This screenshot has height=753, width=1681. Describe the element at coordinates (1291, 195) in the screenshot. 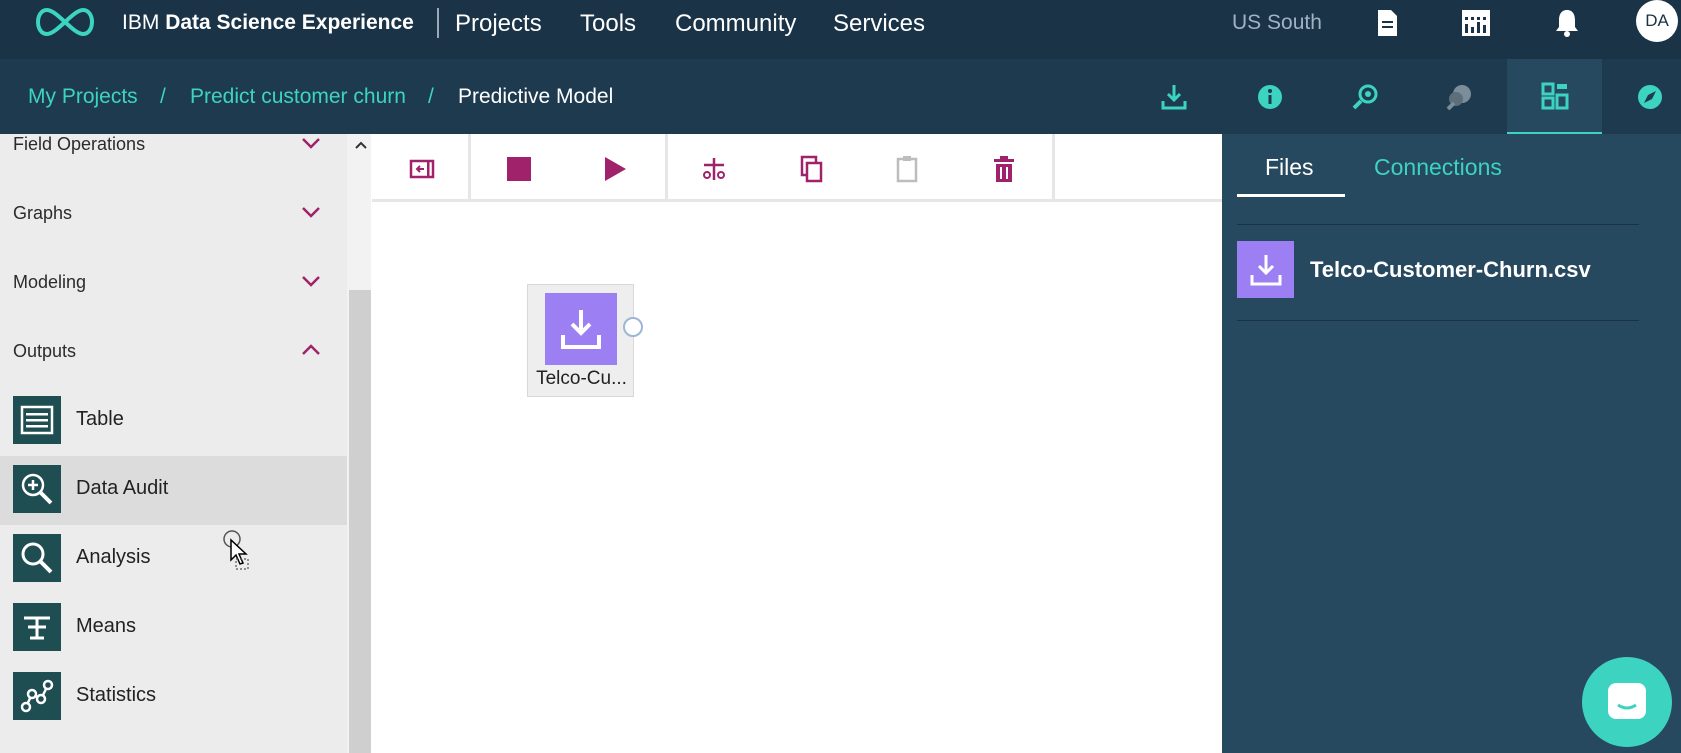

I see `active-tab-indicator` at that location.